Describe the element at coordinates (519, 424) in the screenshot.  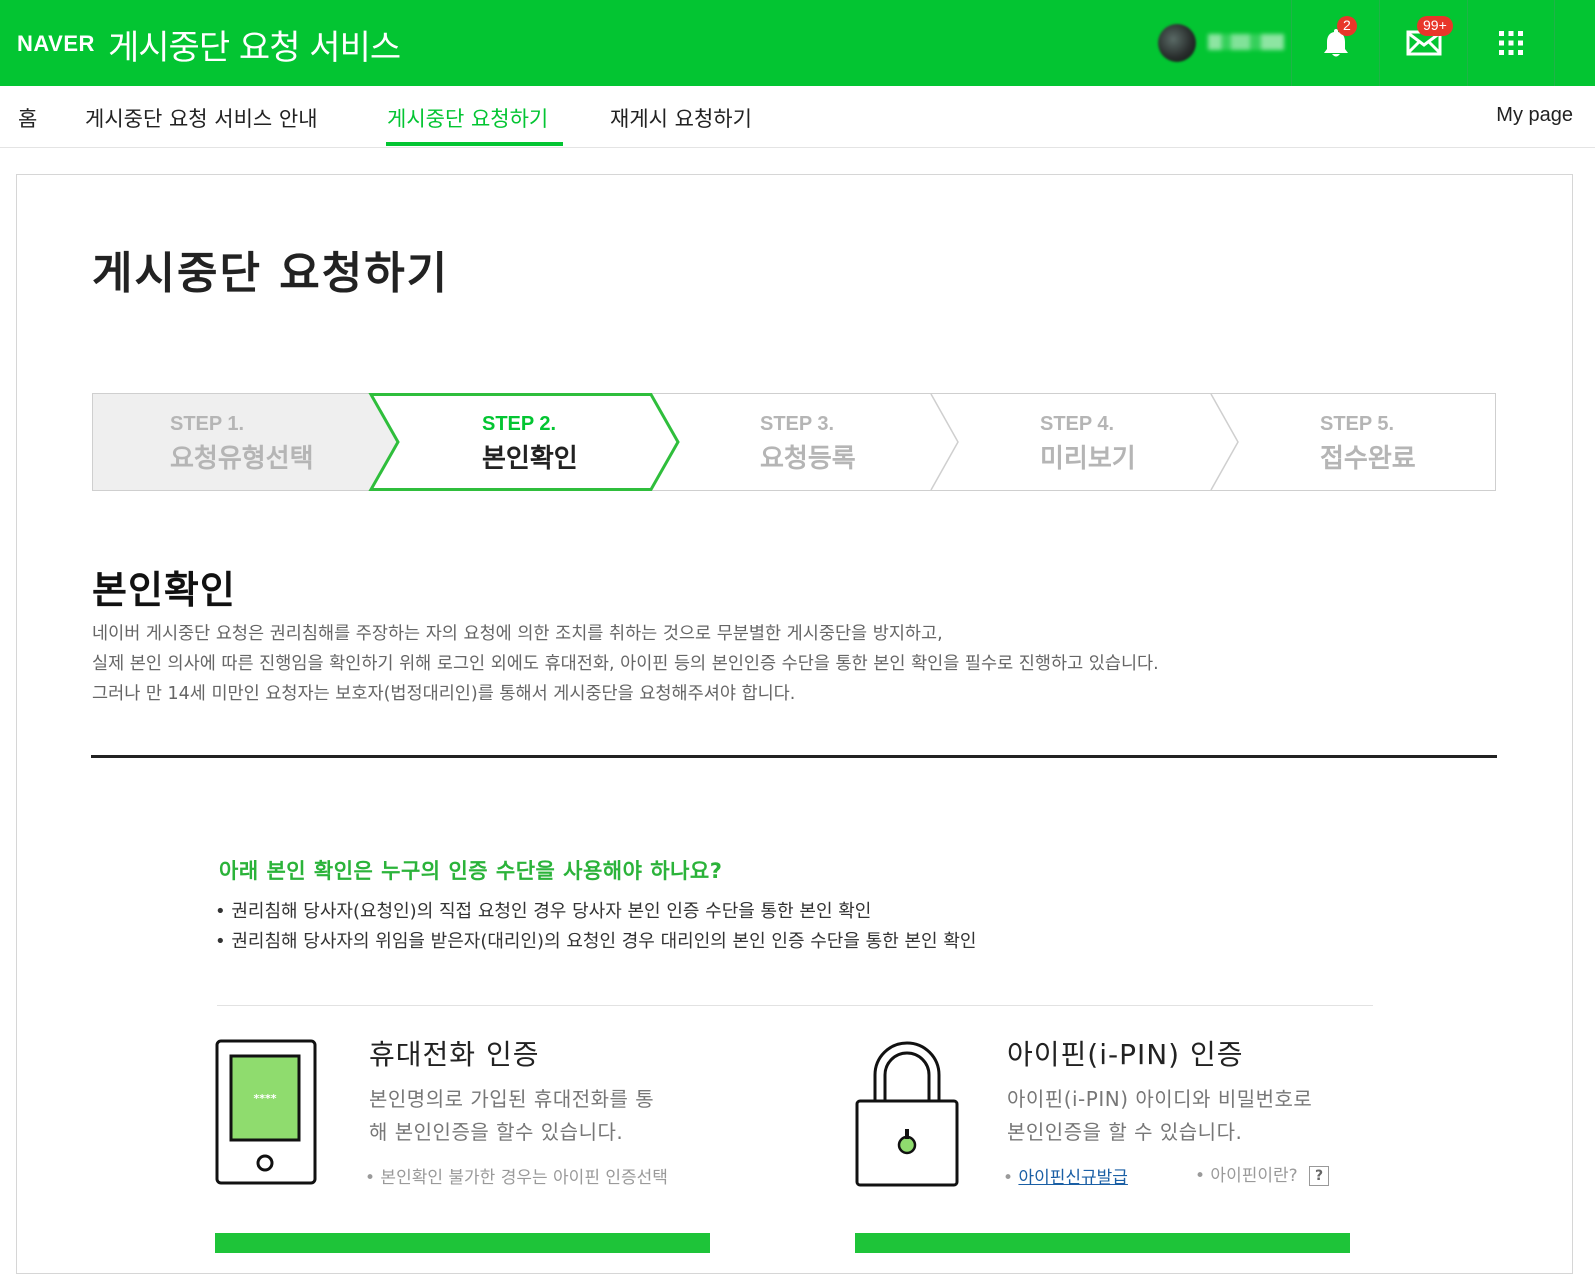
I see `step-2-number: STEP 2.` at that location.